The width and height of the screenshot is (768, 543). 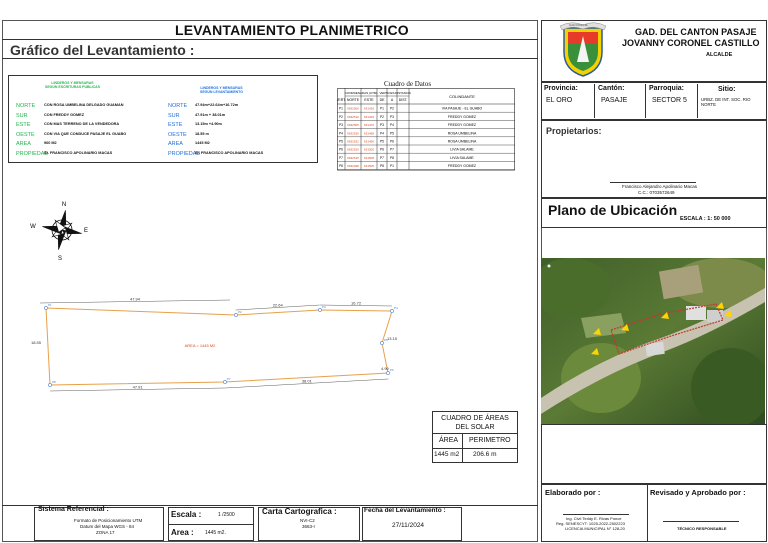 What do you see at coordinates (561, 88) in the screenshot?
I see `provincia-label: Provincia:` at bounding box center [561, 88].